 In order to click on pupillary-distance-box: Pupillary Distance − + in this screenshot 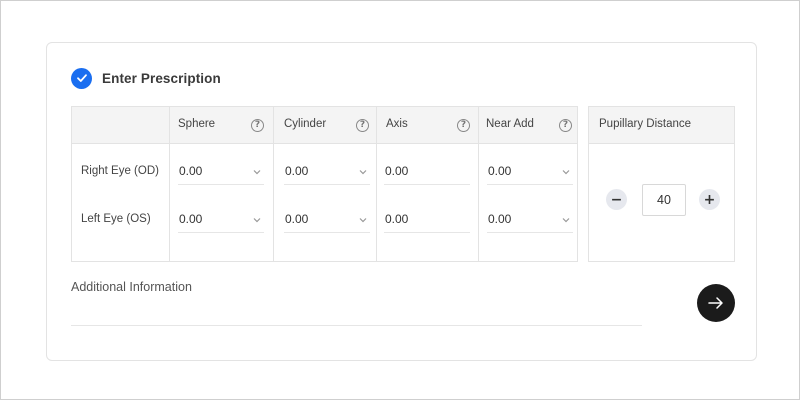, I will do `click(661, 184)`.